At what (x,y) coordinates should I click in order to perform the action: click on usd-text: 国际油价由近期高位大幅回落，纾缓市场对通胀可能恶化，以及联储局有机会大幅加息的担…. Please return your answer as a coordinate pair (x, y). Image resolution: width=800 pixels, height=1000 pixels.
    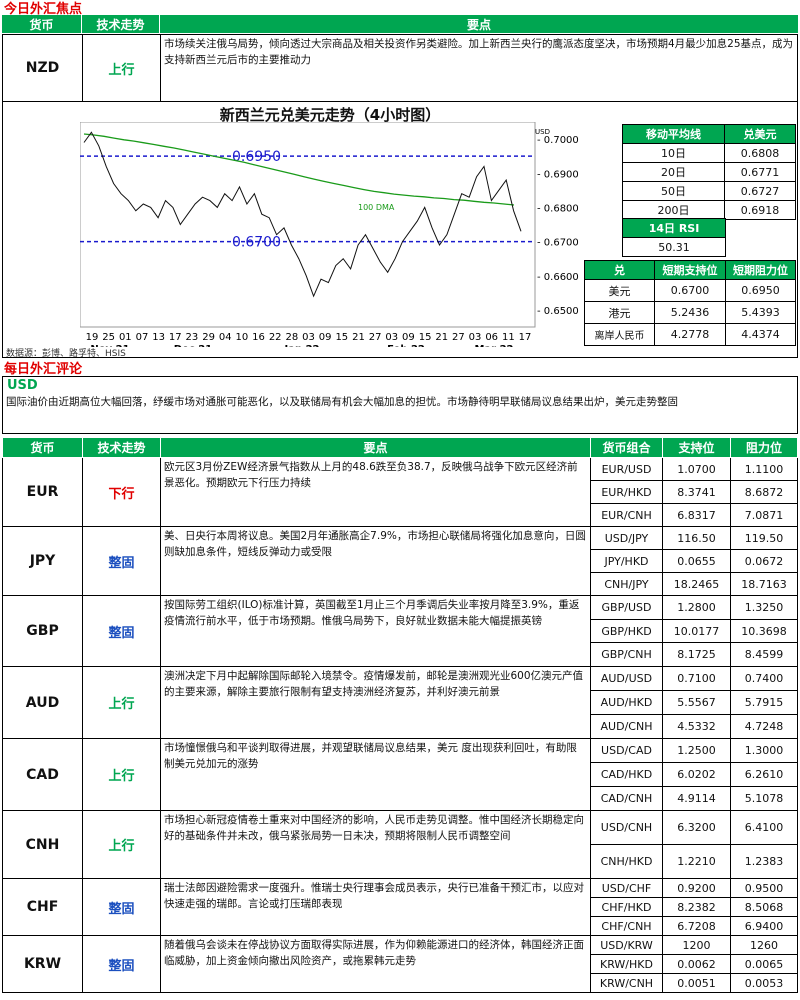
    Looking at the image, I should click on (342, 402).